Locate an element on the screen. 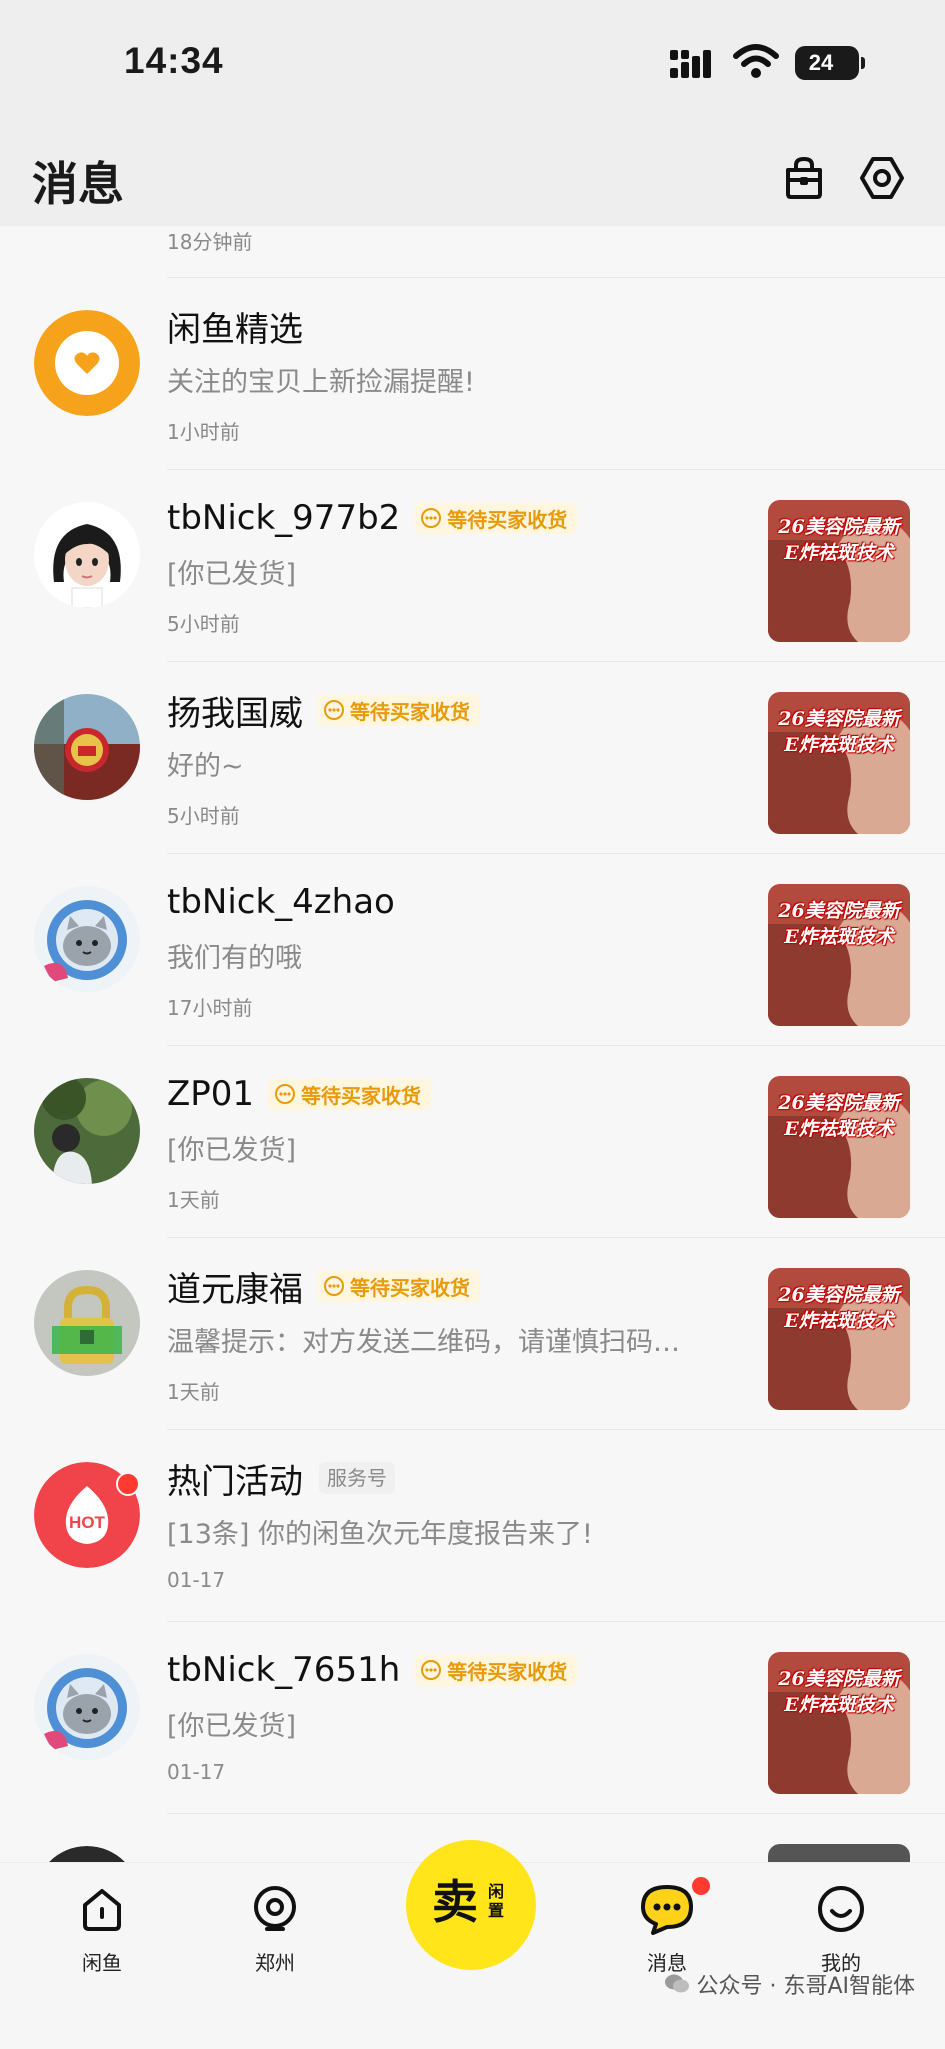  name-line: 扬我国威 等待买家收货 is located at coordinates (323, 710).